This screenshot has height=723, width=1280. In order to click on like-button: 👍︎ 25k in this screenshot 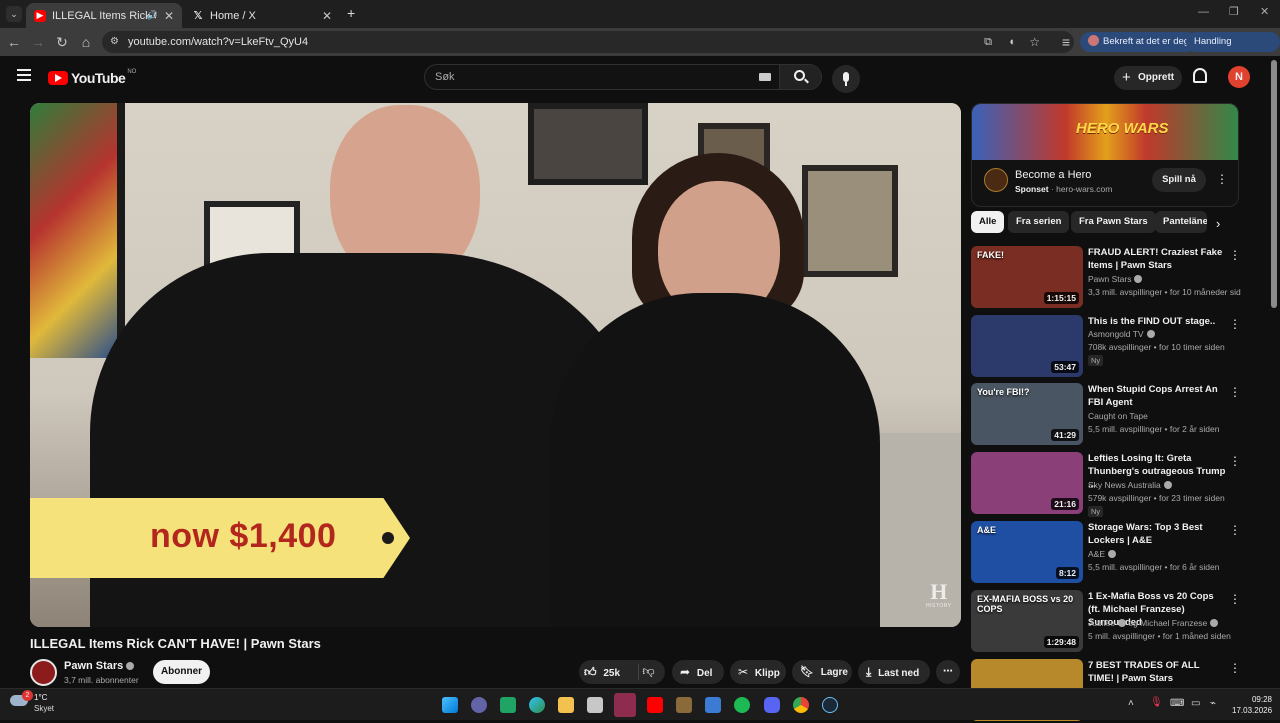, I will do `click(602, 672)`.